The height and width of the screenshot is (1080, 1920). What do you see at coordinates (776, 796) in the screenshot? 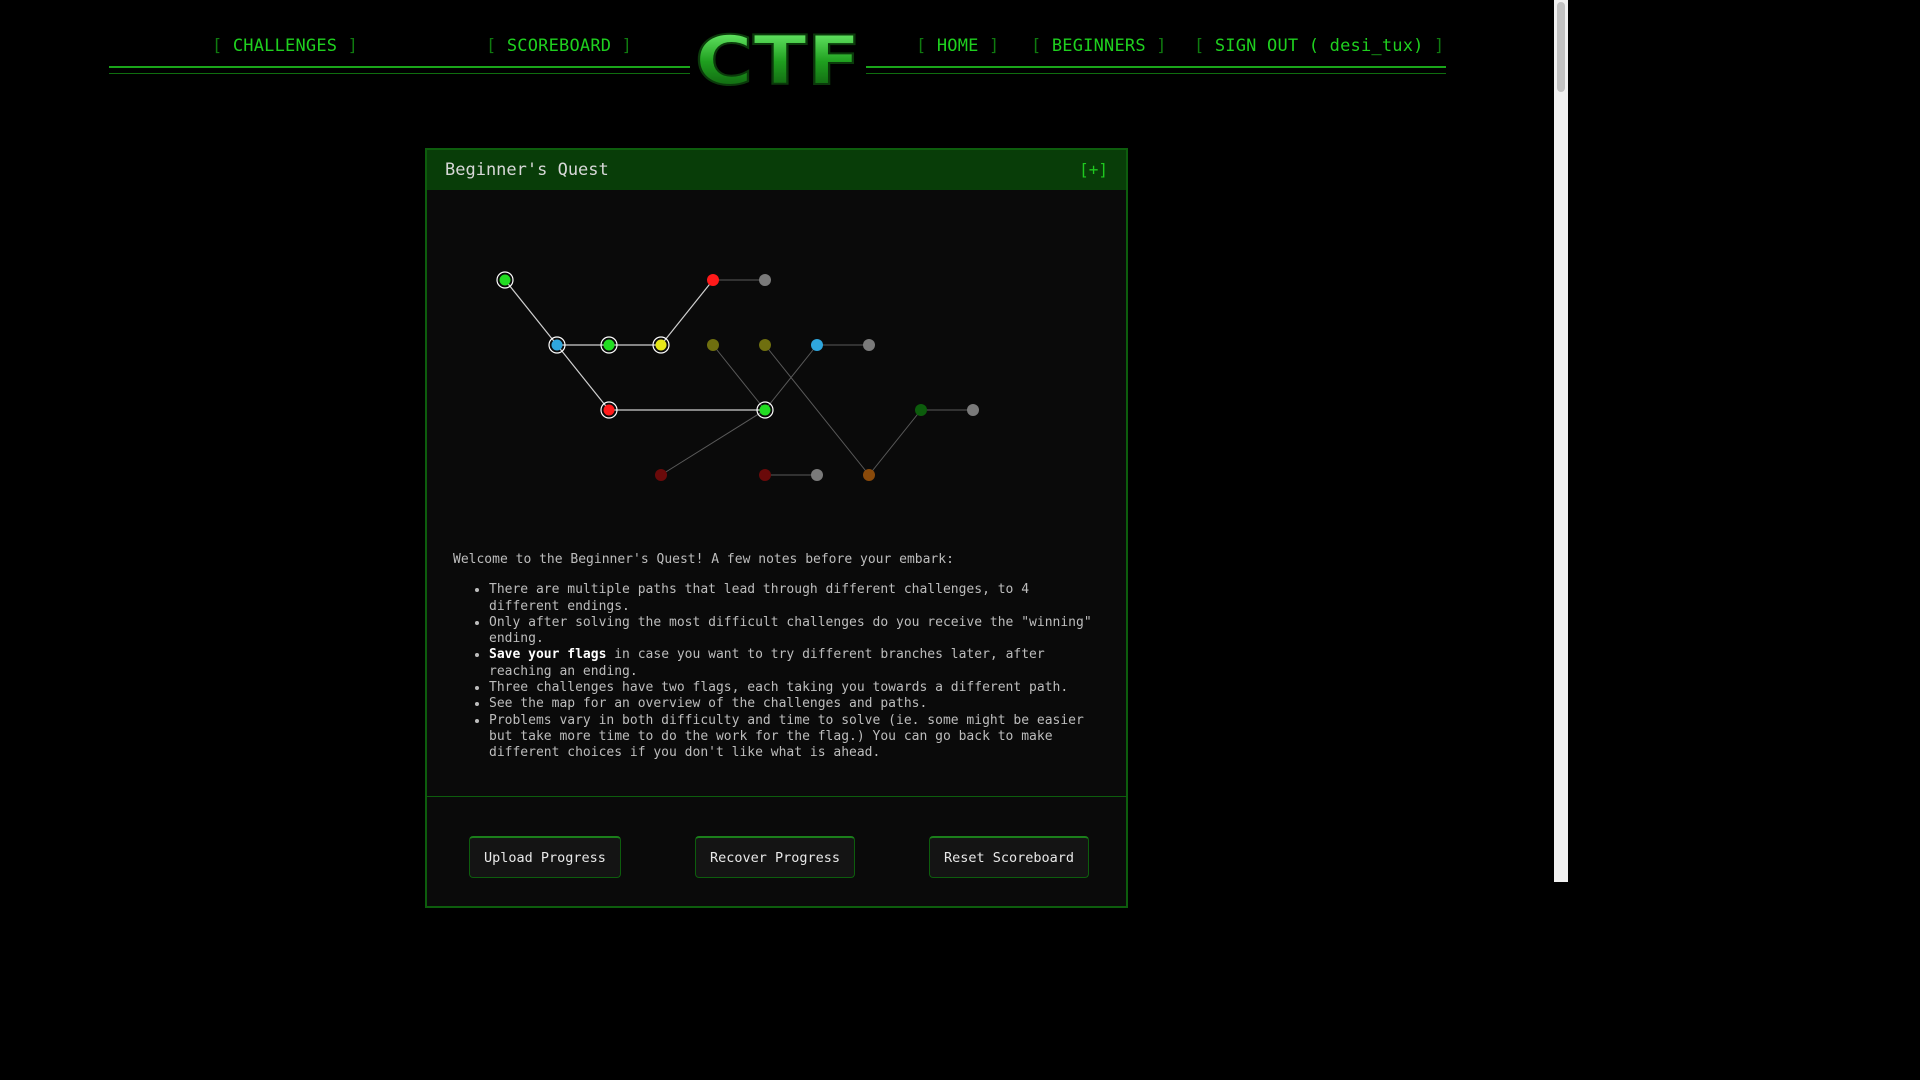
I see `panel-divider` at bounding box center [776, 796].